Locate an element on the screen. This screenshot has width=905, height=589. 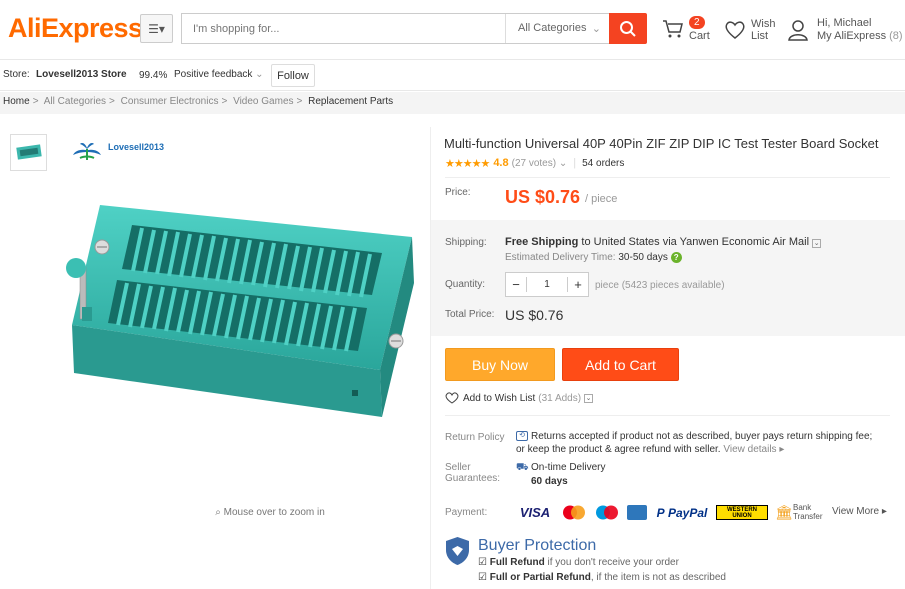
search-icon: ⌕ is located at coordinates (218, 512).